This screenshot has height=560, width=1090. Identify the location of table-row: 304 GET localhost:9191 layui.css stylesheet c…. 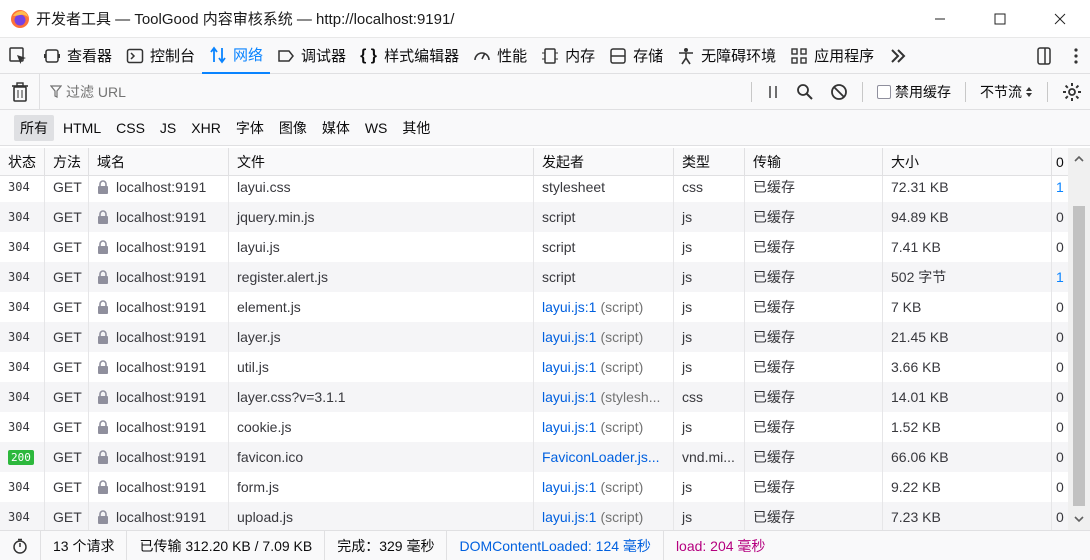
(534, 187).